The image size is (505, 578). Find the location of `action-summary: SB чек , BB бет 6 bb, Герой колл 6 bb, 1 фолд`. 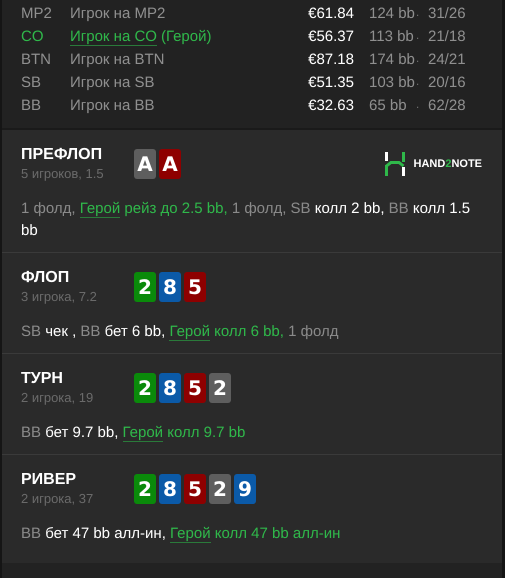

action-summary: SB чек , BB бет 6 bb, Герой колл 6 bb, 1 фолд is located at coordinates (180, 332).